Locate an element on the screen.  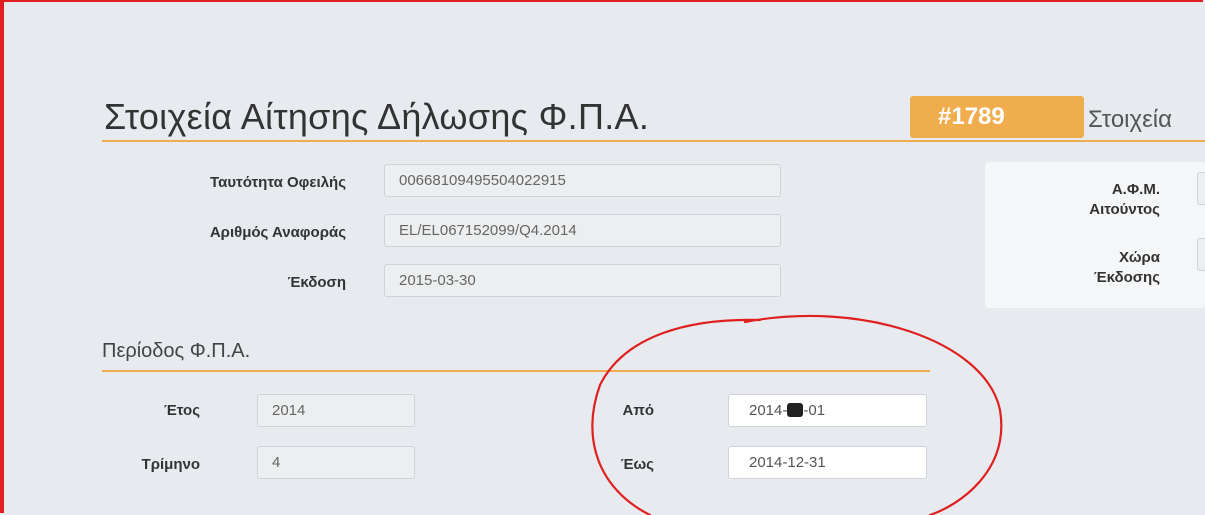
from-date-field: 2014- -01 is located at coordinates (827, 410).